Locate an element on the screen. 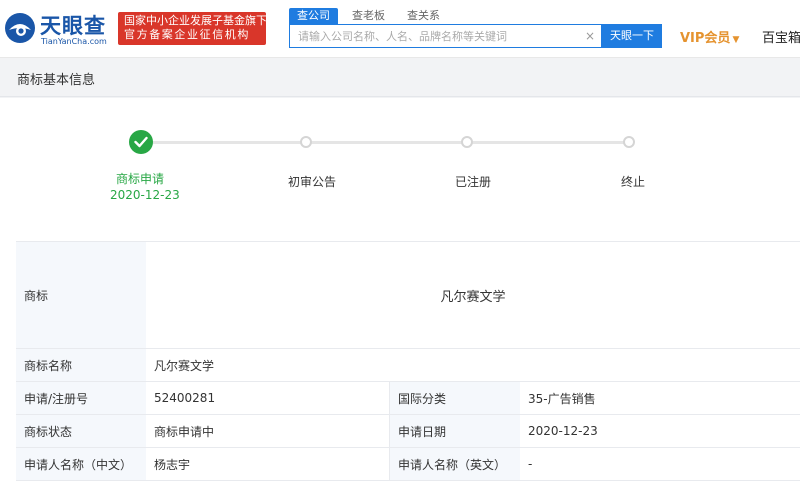 The height and width of the screenshot is (484, 800). reg-no-value: 52400281 is located at coordinates (268, 398).